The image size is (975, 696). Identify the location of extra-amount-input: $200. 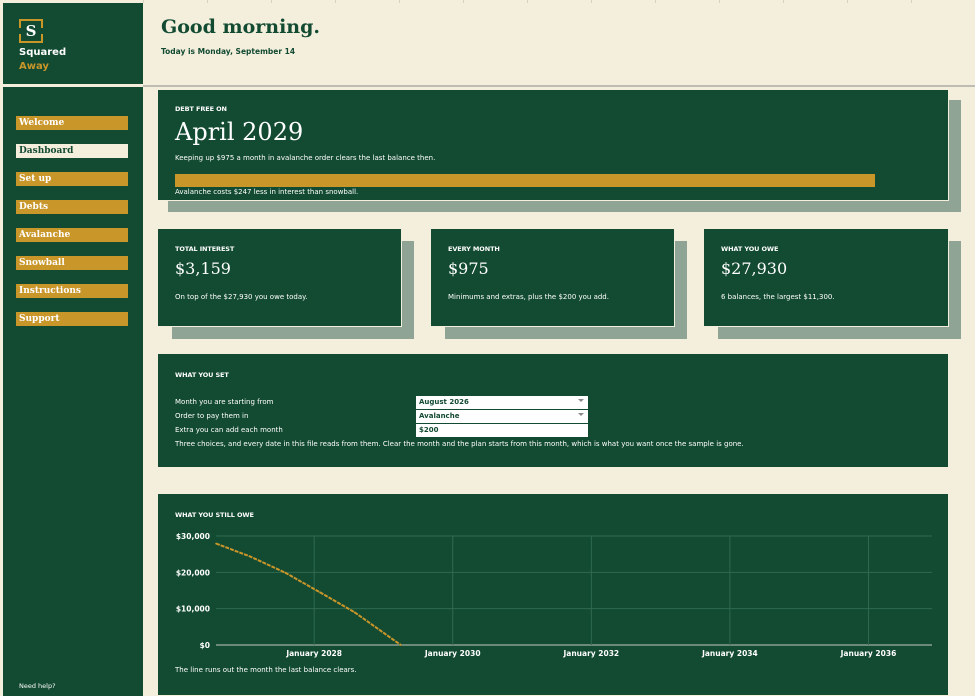
(502, 430).